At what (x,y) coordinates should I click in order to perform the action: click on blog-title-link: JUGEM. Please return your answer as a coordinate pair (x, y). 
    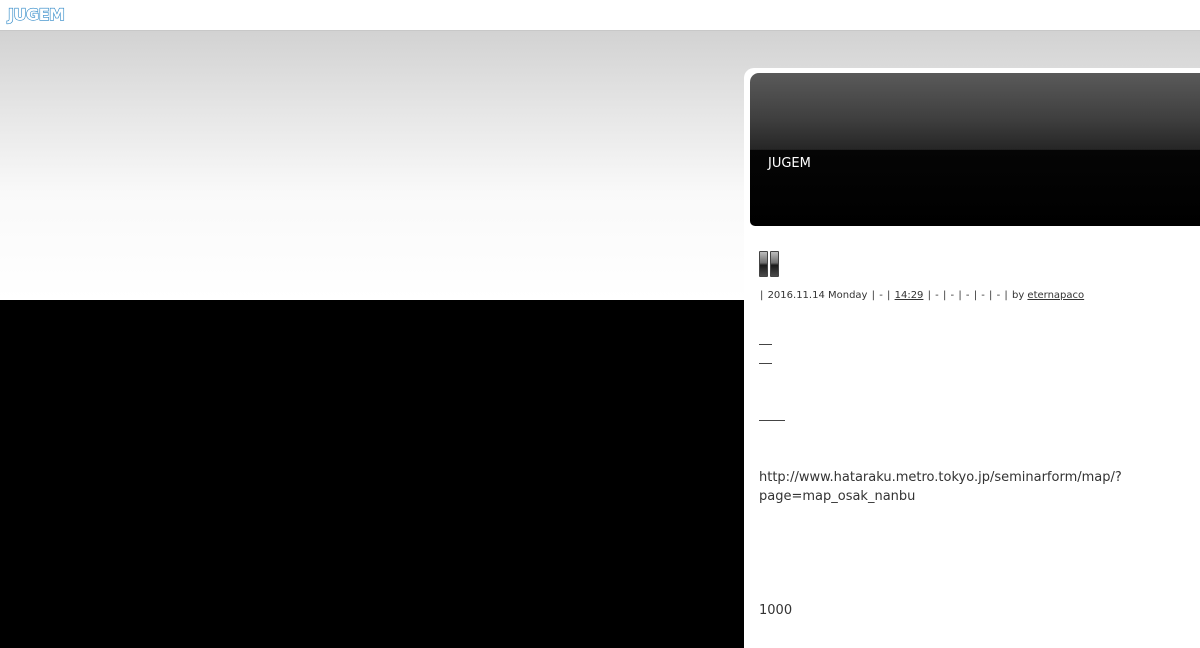
    Looking at the image, I should click on (789, 164).